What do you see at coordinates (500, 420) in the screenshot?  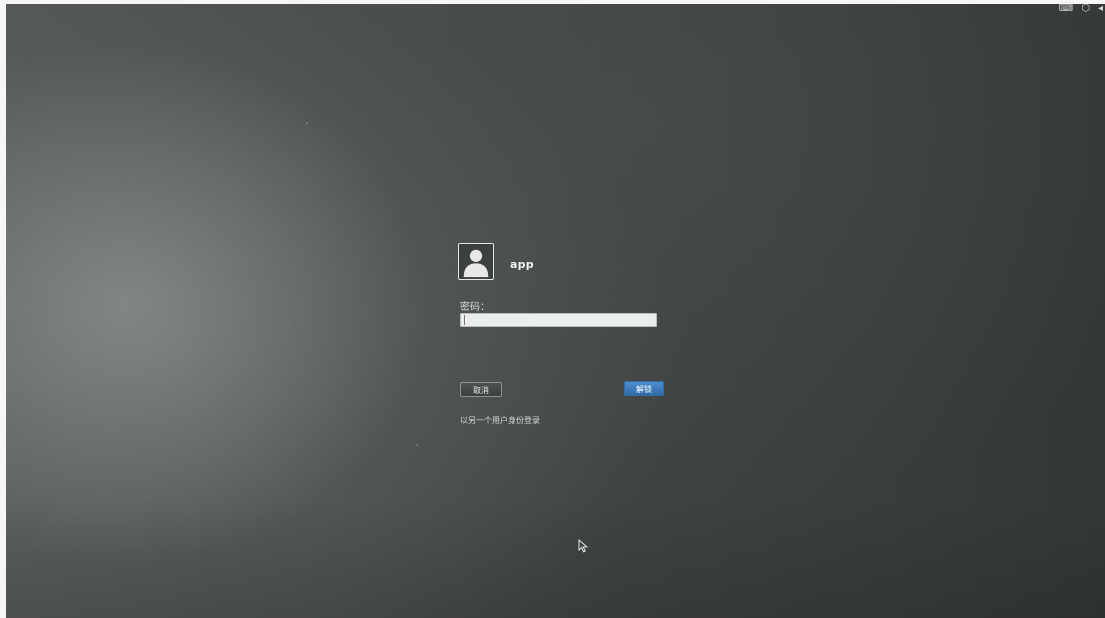 I see `login-as-other-user-link: 以另一个用户身份登录` at bounding box center [500, 420].